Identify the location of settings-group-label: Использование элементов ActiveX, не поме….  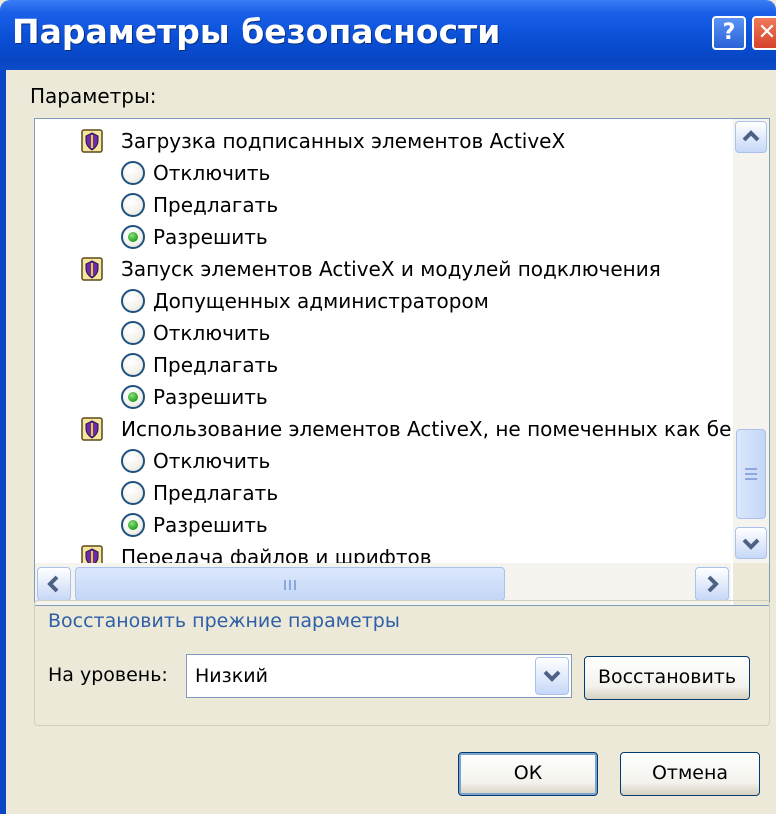
(426, 429).